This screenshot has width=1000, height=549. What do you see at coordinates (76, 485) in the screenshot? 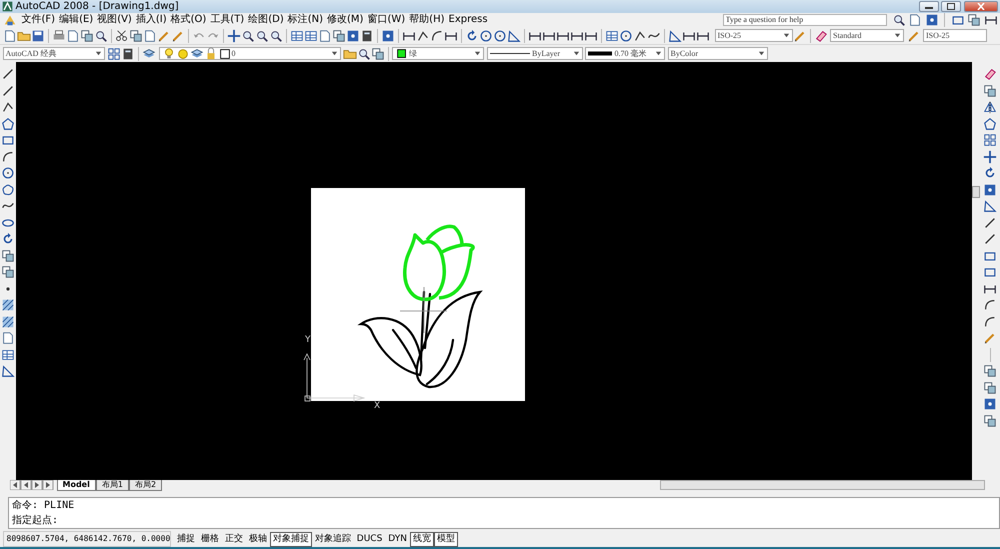
I see `layout-tab: Model` at bounding box center [76, 485].